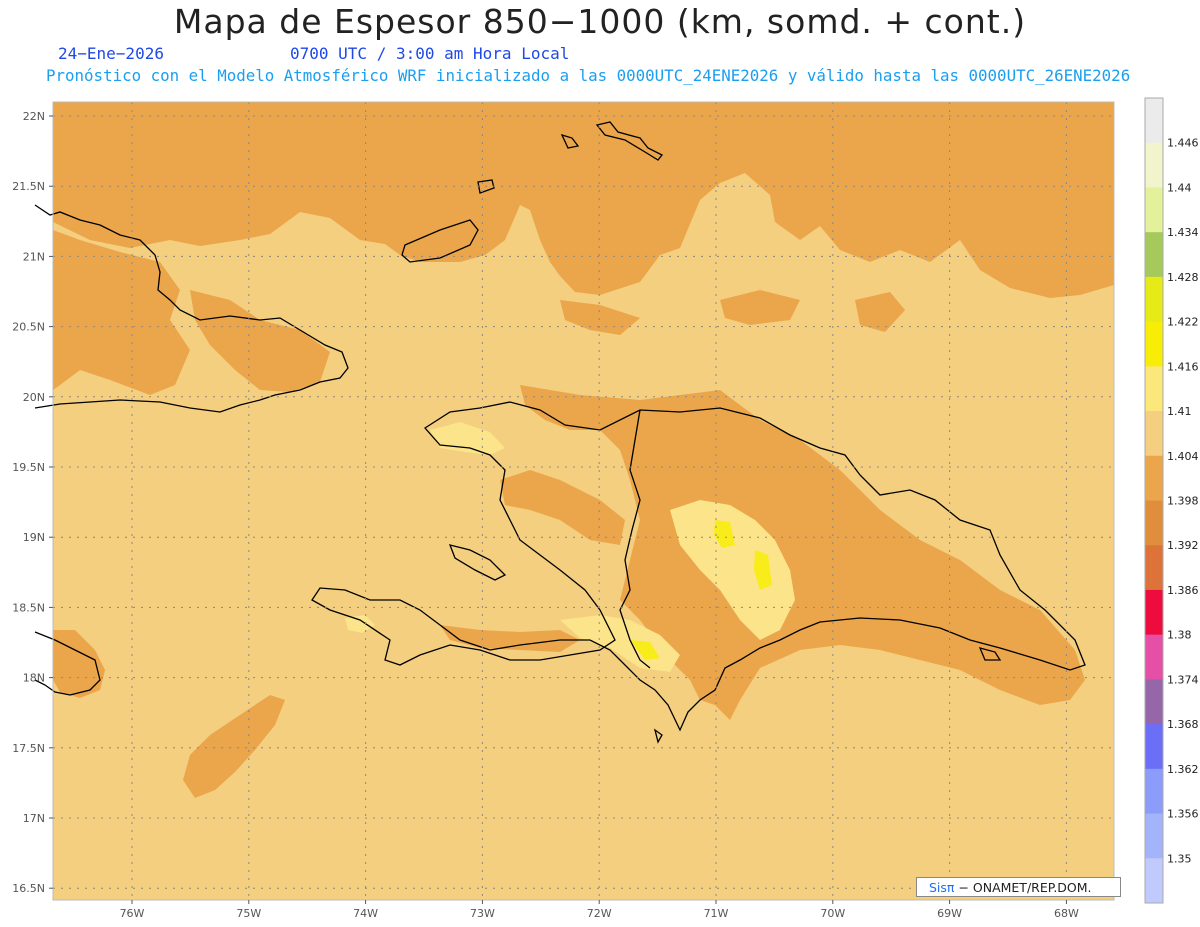 The height and width of the screenshot is (927, 1200). What do you see at coordinates (34, 256) in the screenshot?
I see `lat-label: 21N` at bounding box center [34, 256].